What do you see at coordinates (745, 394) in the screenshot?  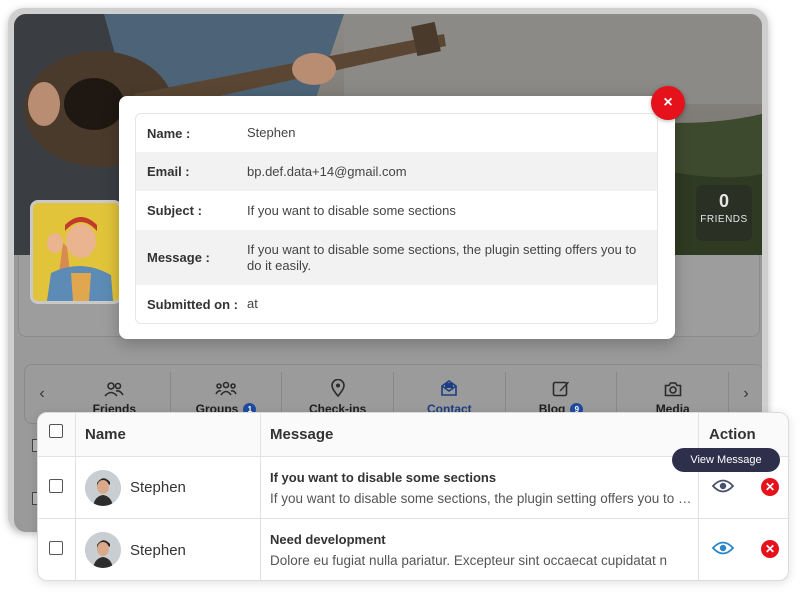 I see `chevron-right-icon: ›` at bounding box center [745, 394].